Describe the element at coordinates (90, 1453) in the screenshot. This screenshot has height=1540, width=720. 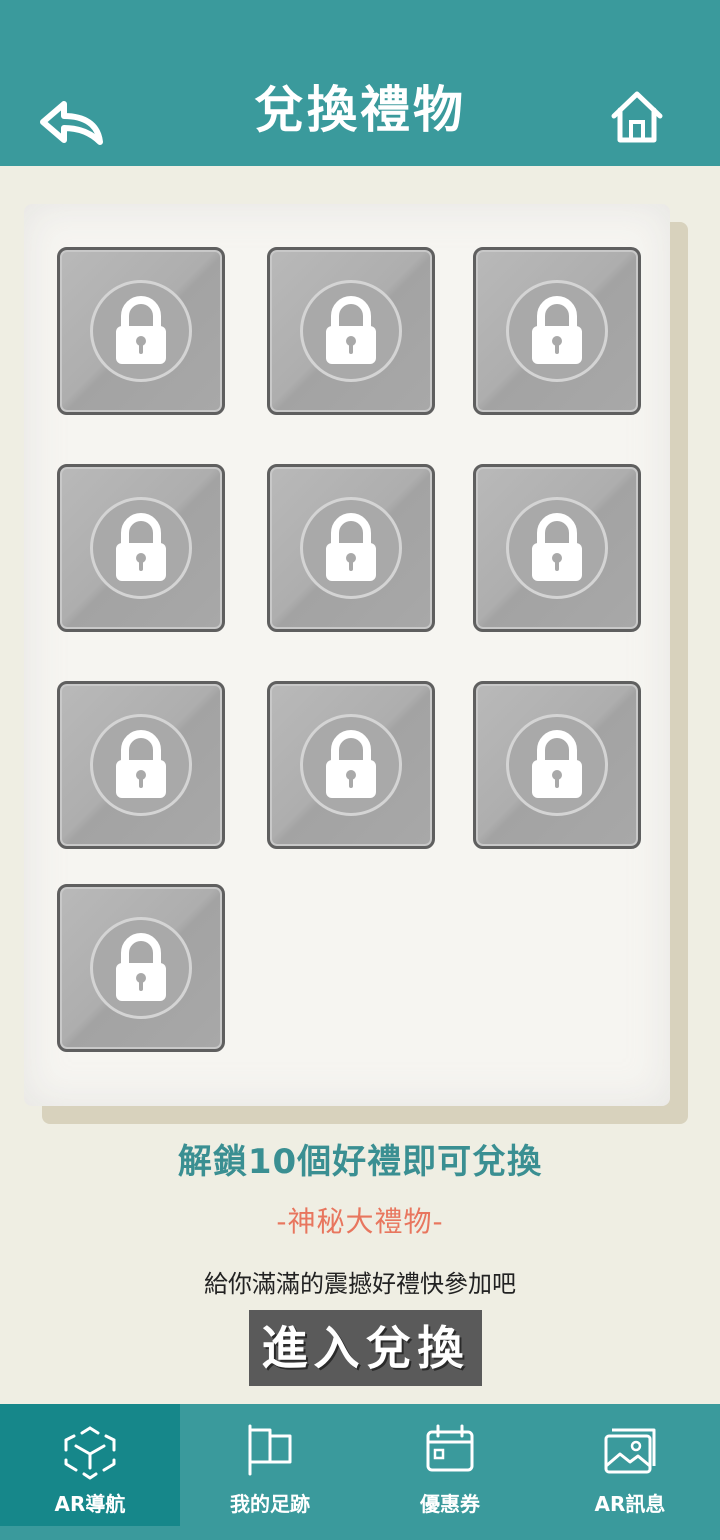
I see `ar-cube-icon` at that location.